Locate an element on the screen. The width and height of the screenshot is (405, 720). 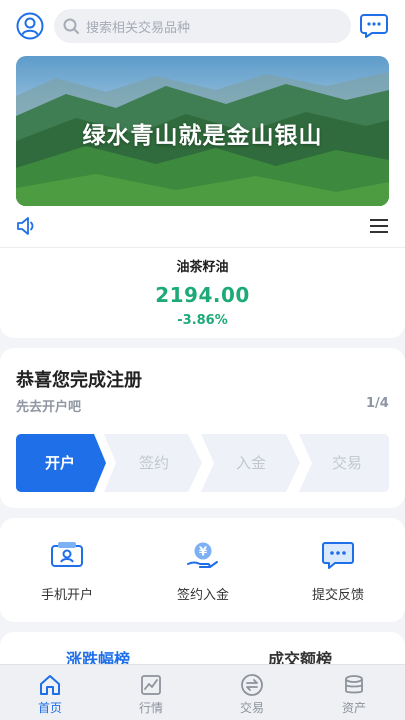
registration-subtitle: 先去开户吧 is located at coordinates (49, 407).